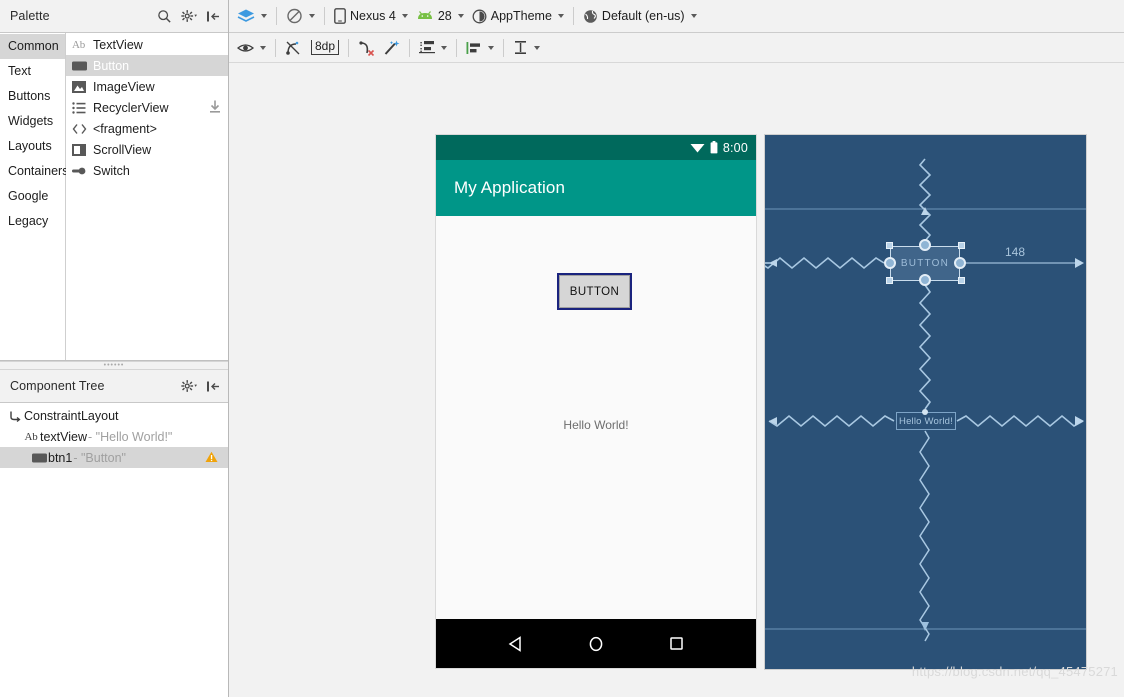 Image resolution: width=1124 pixels, height=697 pixels. I want to click on constraint-anchor-right, so click(960, 263).